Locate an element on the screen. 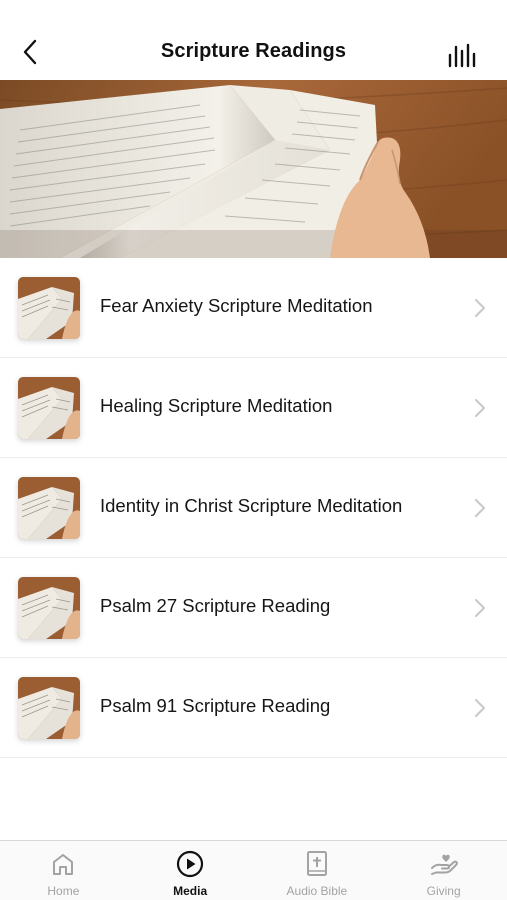  back-button is located at coordinates (38, 52).